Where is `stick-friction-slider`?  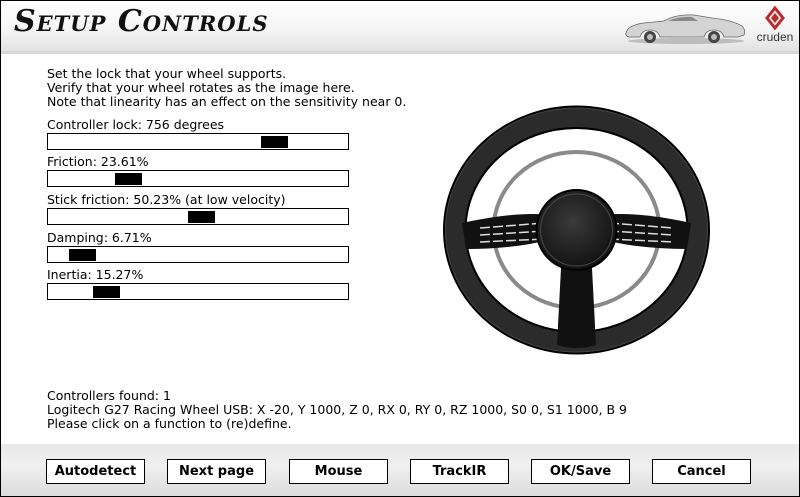 stick-friction-slider is located at coordinates (198, 216).